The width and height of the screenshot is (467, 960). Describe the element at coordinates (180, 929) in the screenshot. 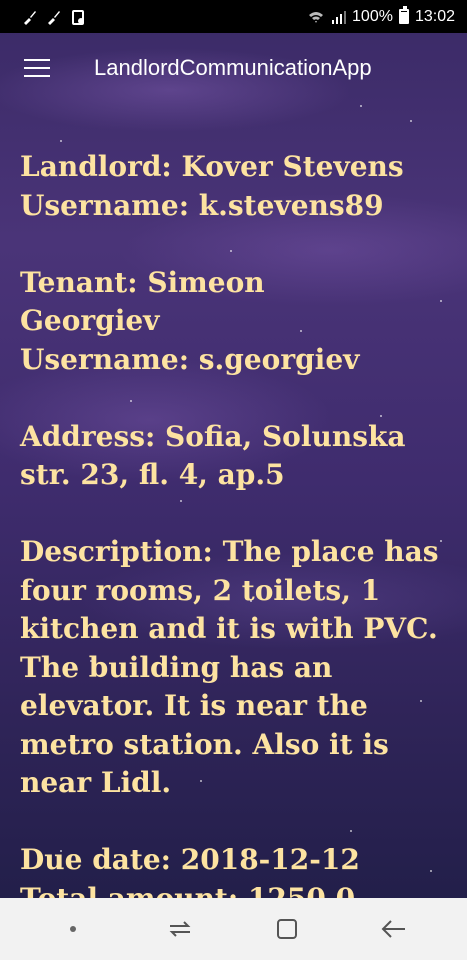

I see `recents-icon` at that location.